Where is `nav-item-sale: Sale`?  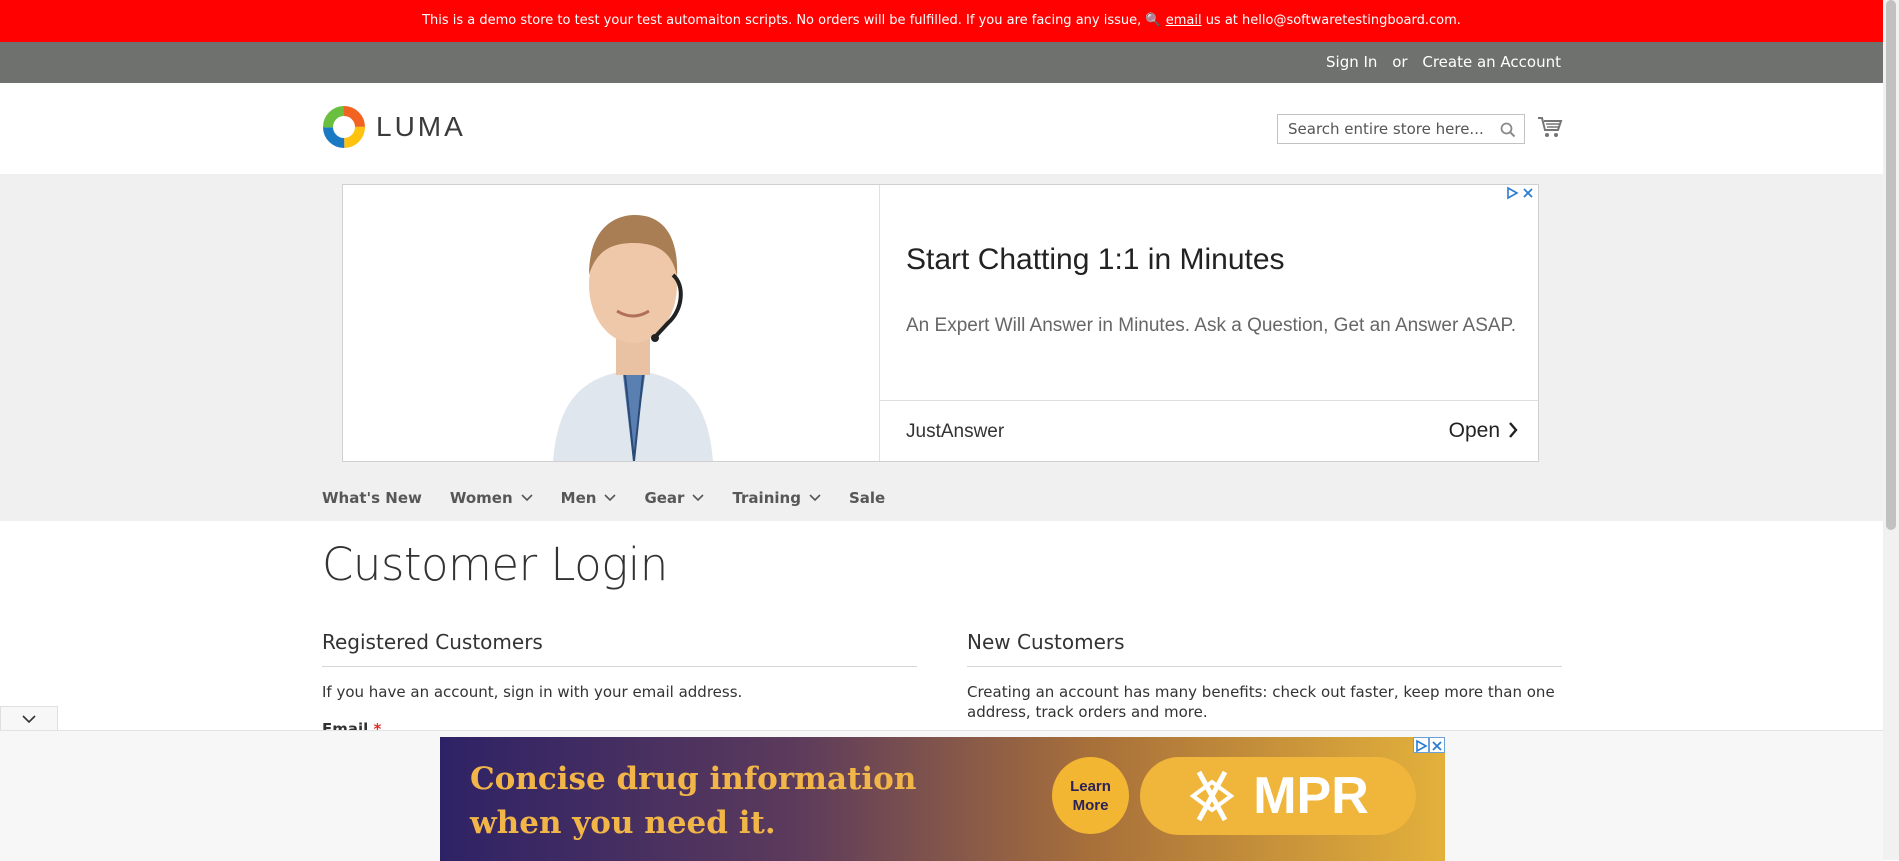 nav-item-sale: Sale is located at coordinates (867, 498).